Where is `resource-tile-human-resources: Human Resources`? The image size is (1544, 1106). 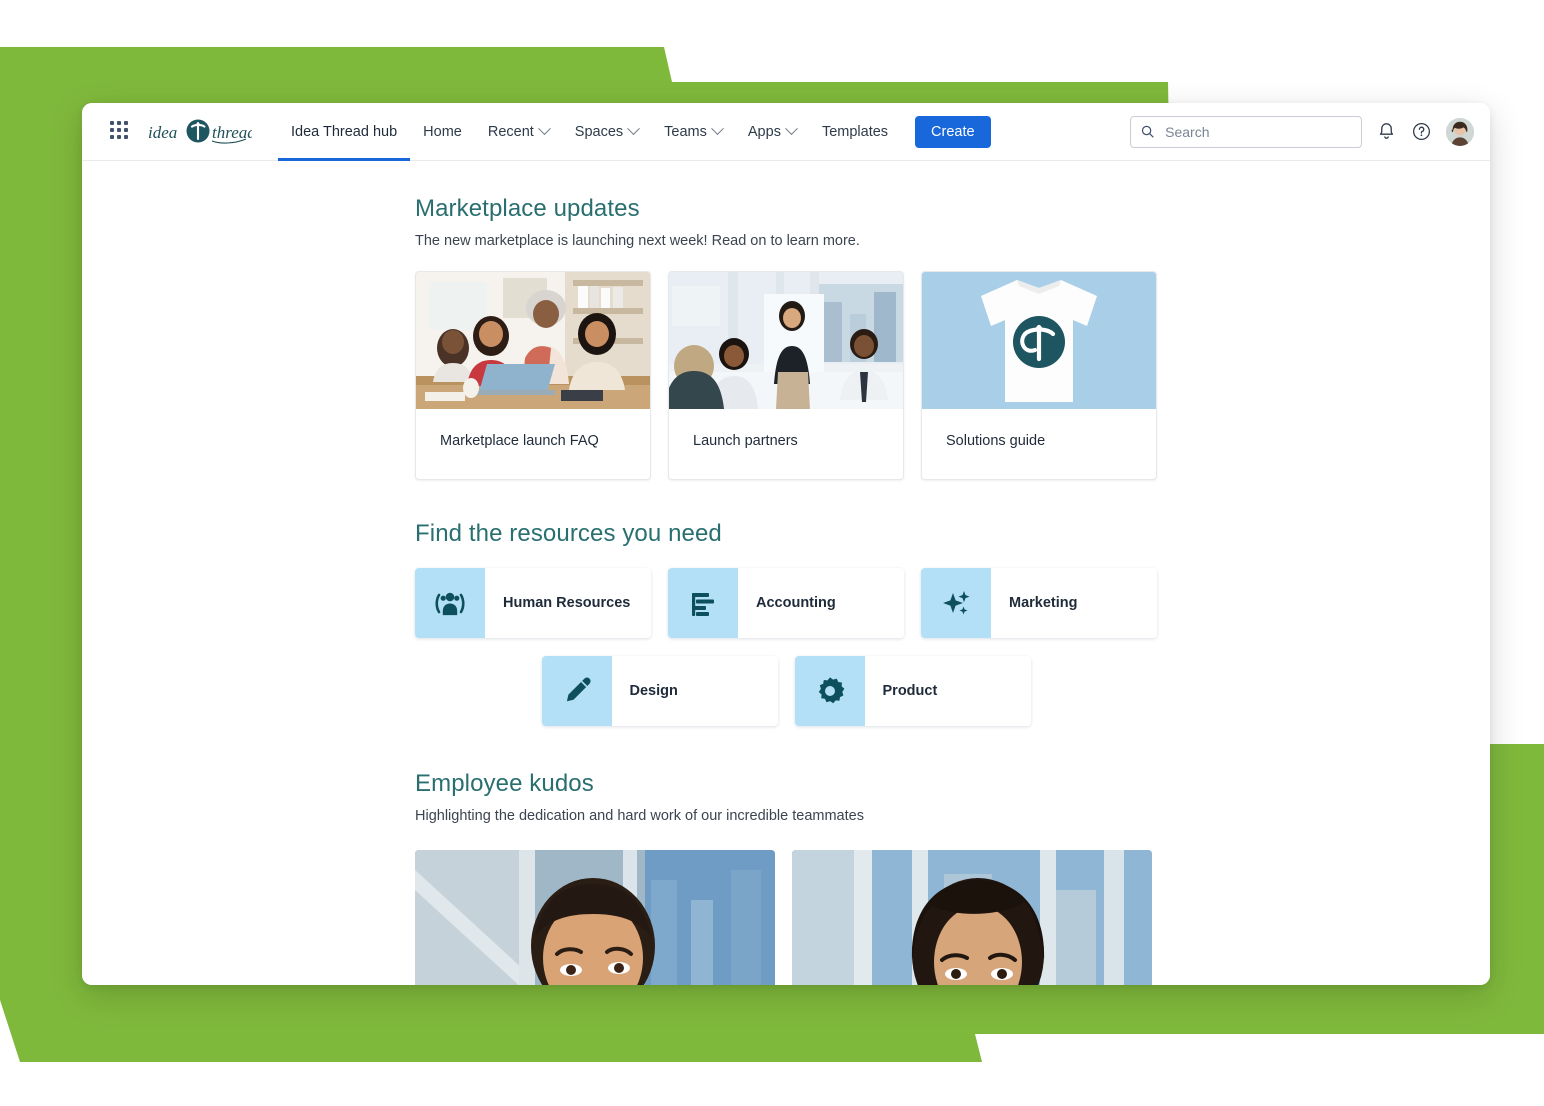 resource-tile-human-resources: Human Resources is located at coordinates (533, 603).